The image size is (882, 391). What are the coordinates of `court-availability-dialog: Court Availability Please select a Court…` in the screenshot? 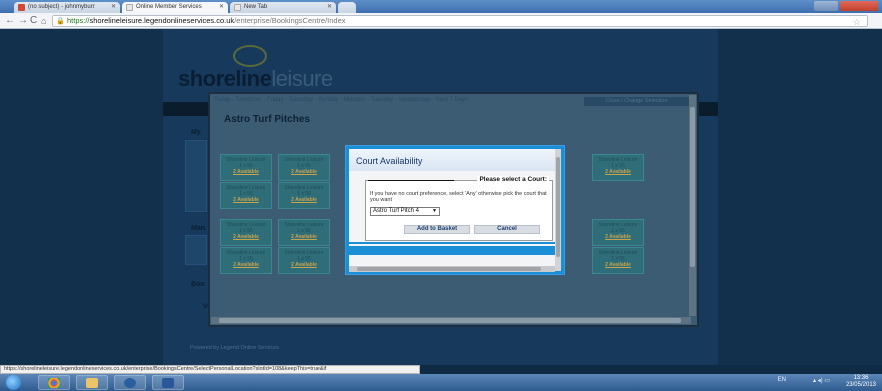 It's located at (455, 210).